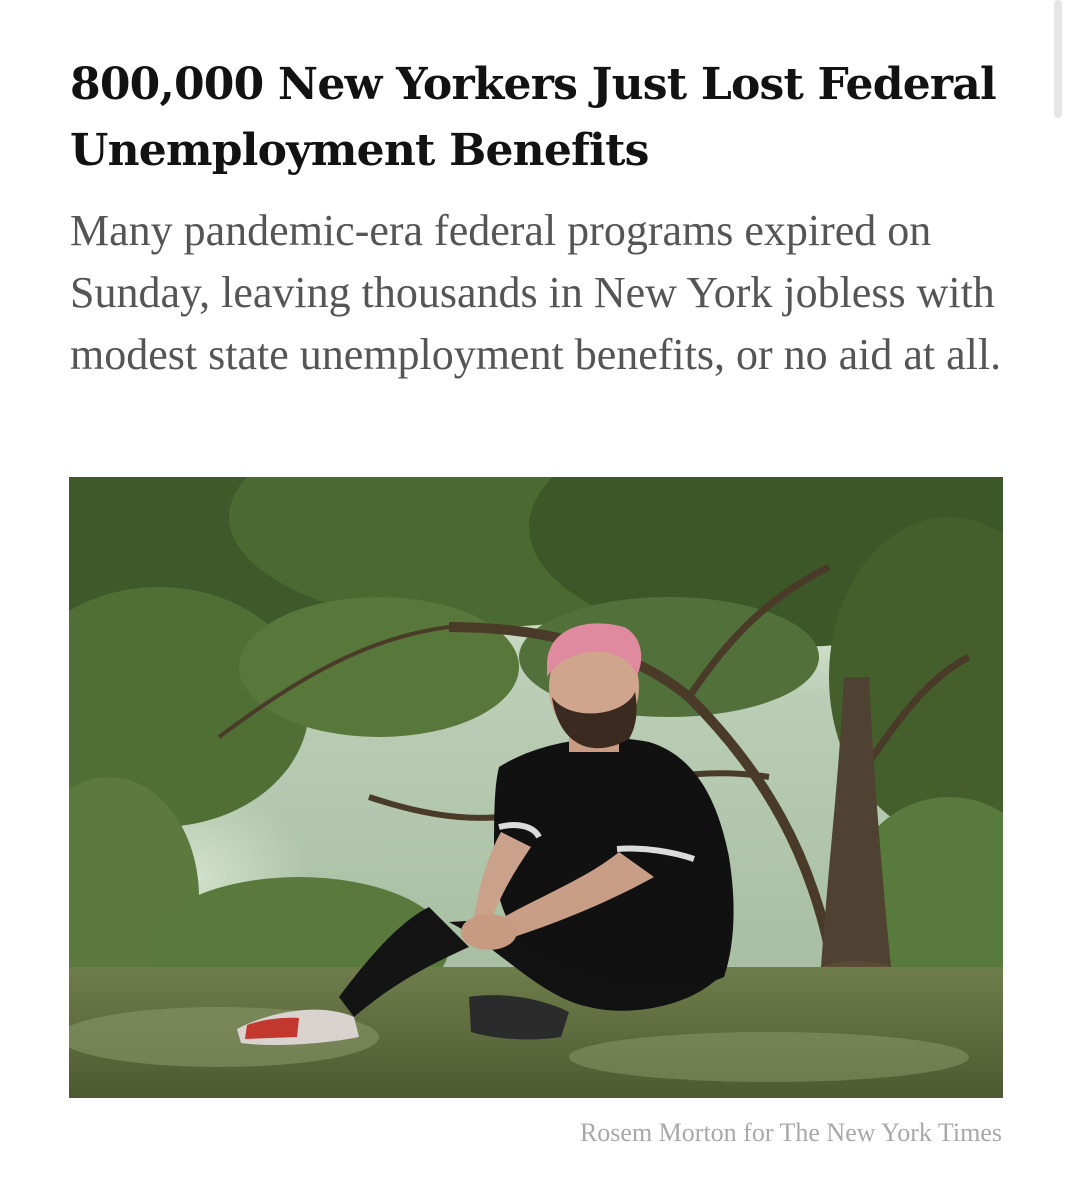 Image resolution: width=1071 pixels, height=1200 pixels. I want to click on photo-credit: Rosem Morton for The New York Times, so click(790, 1132).